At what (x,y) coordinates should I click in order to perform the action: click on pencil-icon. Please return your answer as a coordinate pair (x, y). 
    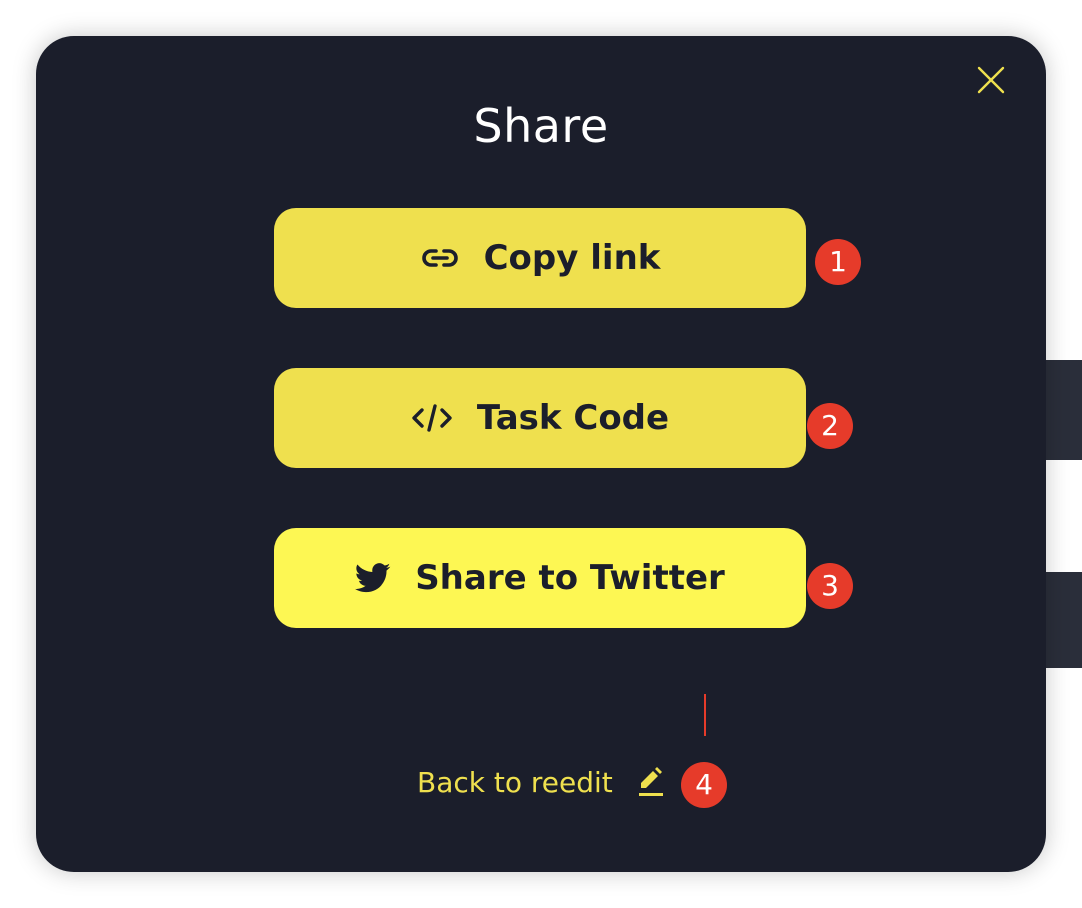
    Looking at the image, I should click on (651, 782).